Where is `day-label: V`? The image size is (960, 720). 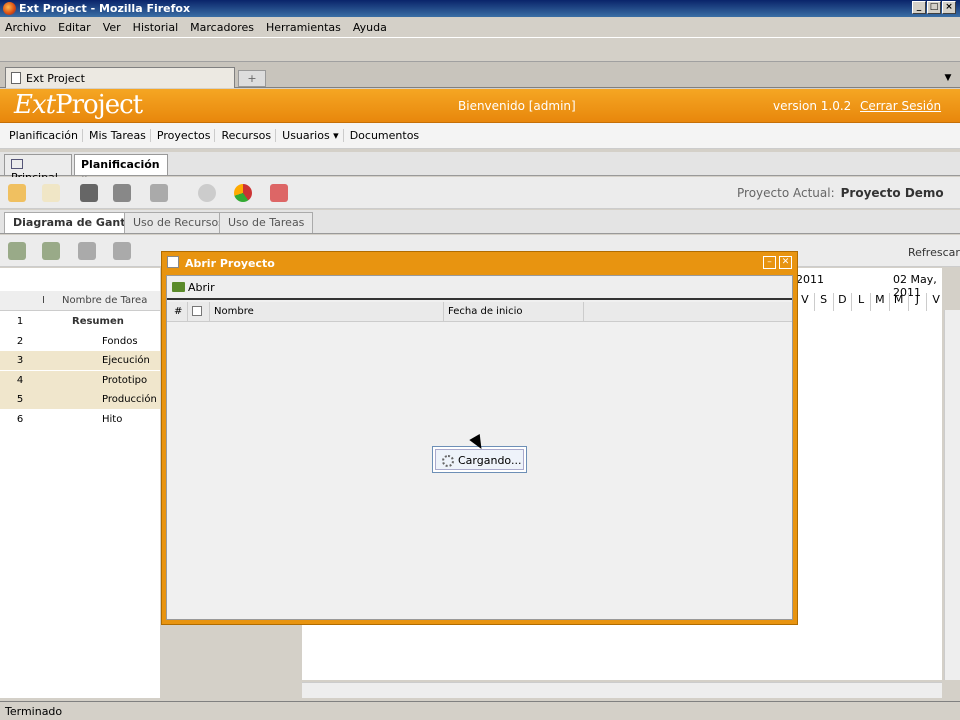
day-label: V is located at coordinates (935, 302).